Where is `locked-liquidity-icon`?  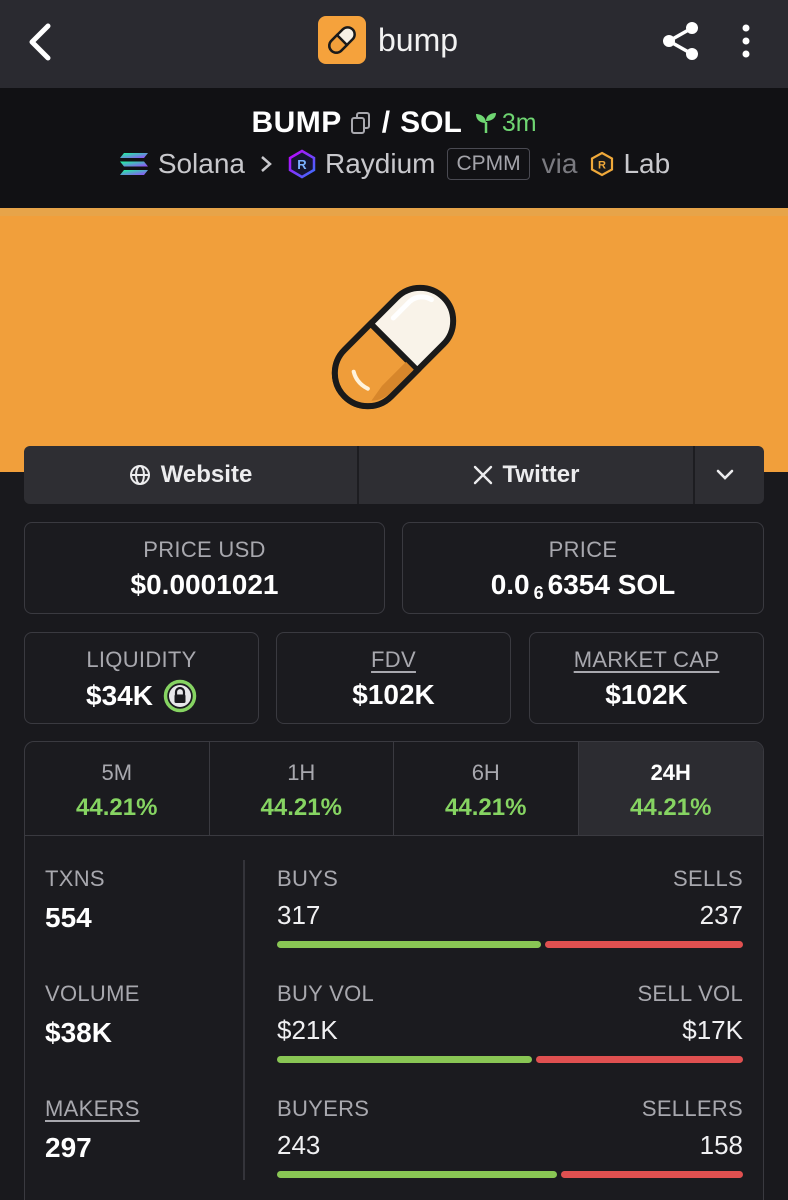 locked-liquidity-icon is located at coordinates (180, 696).